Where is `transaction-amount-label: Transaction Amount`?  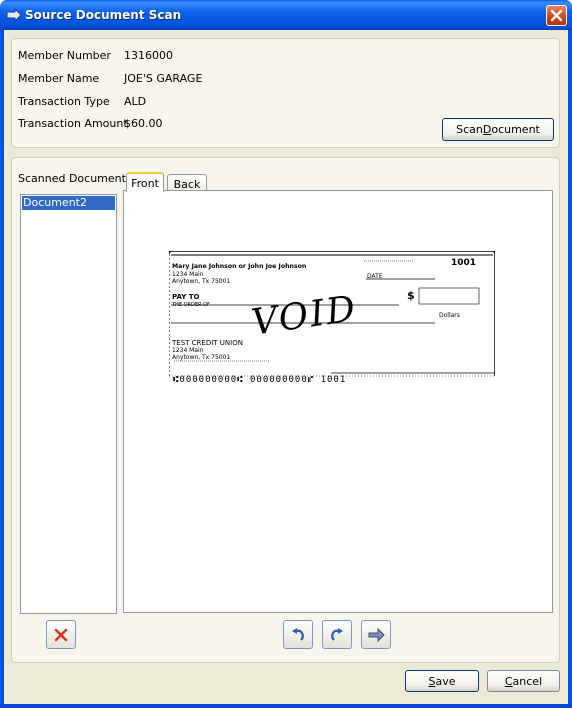
transaction-amount-label: Transaction Amount is located at coordinates (73, 123).